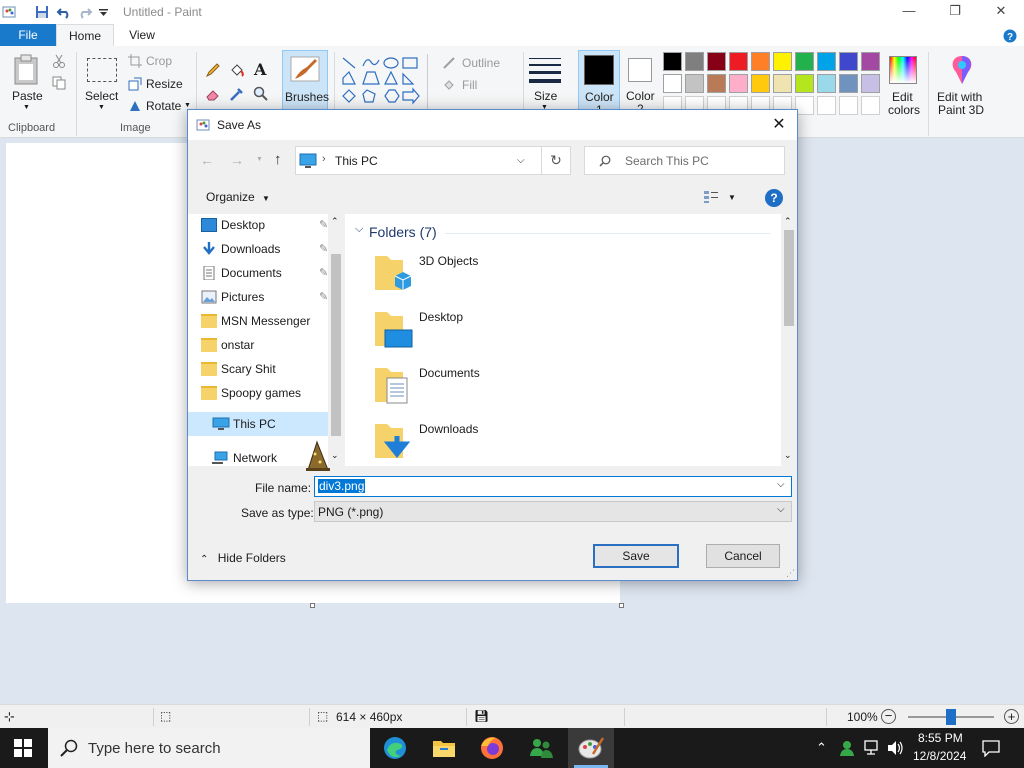  Describe the element at coordinates (207, 160) in the screenshot. I see `back-arrow-icon: ←` at that location.